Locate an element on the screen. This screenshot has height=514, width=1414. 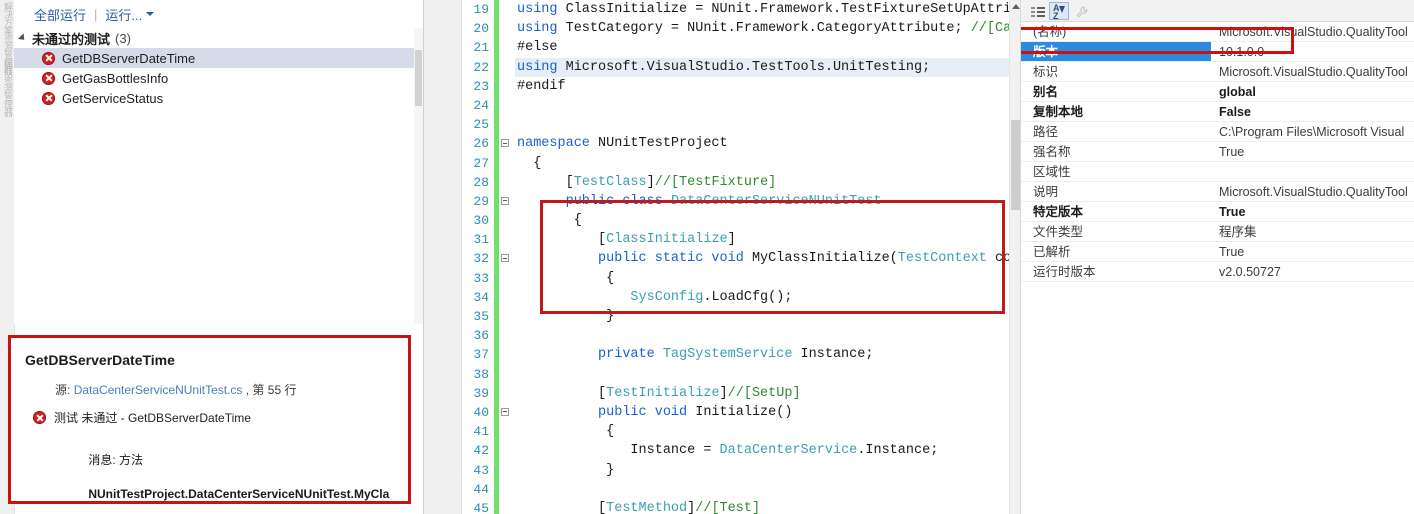
property-value is located at coordinates (1312, 171).